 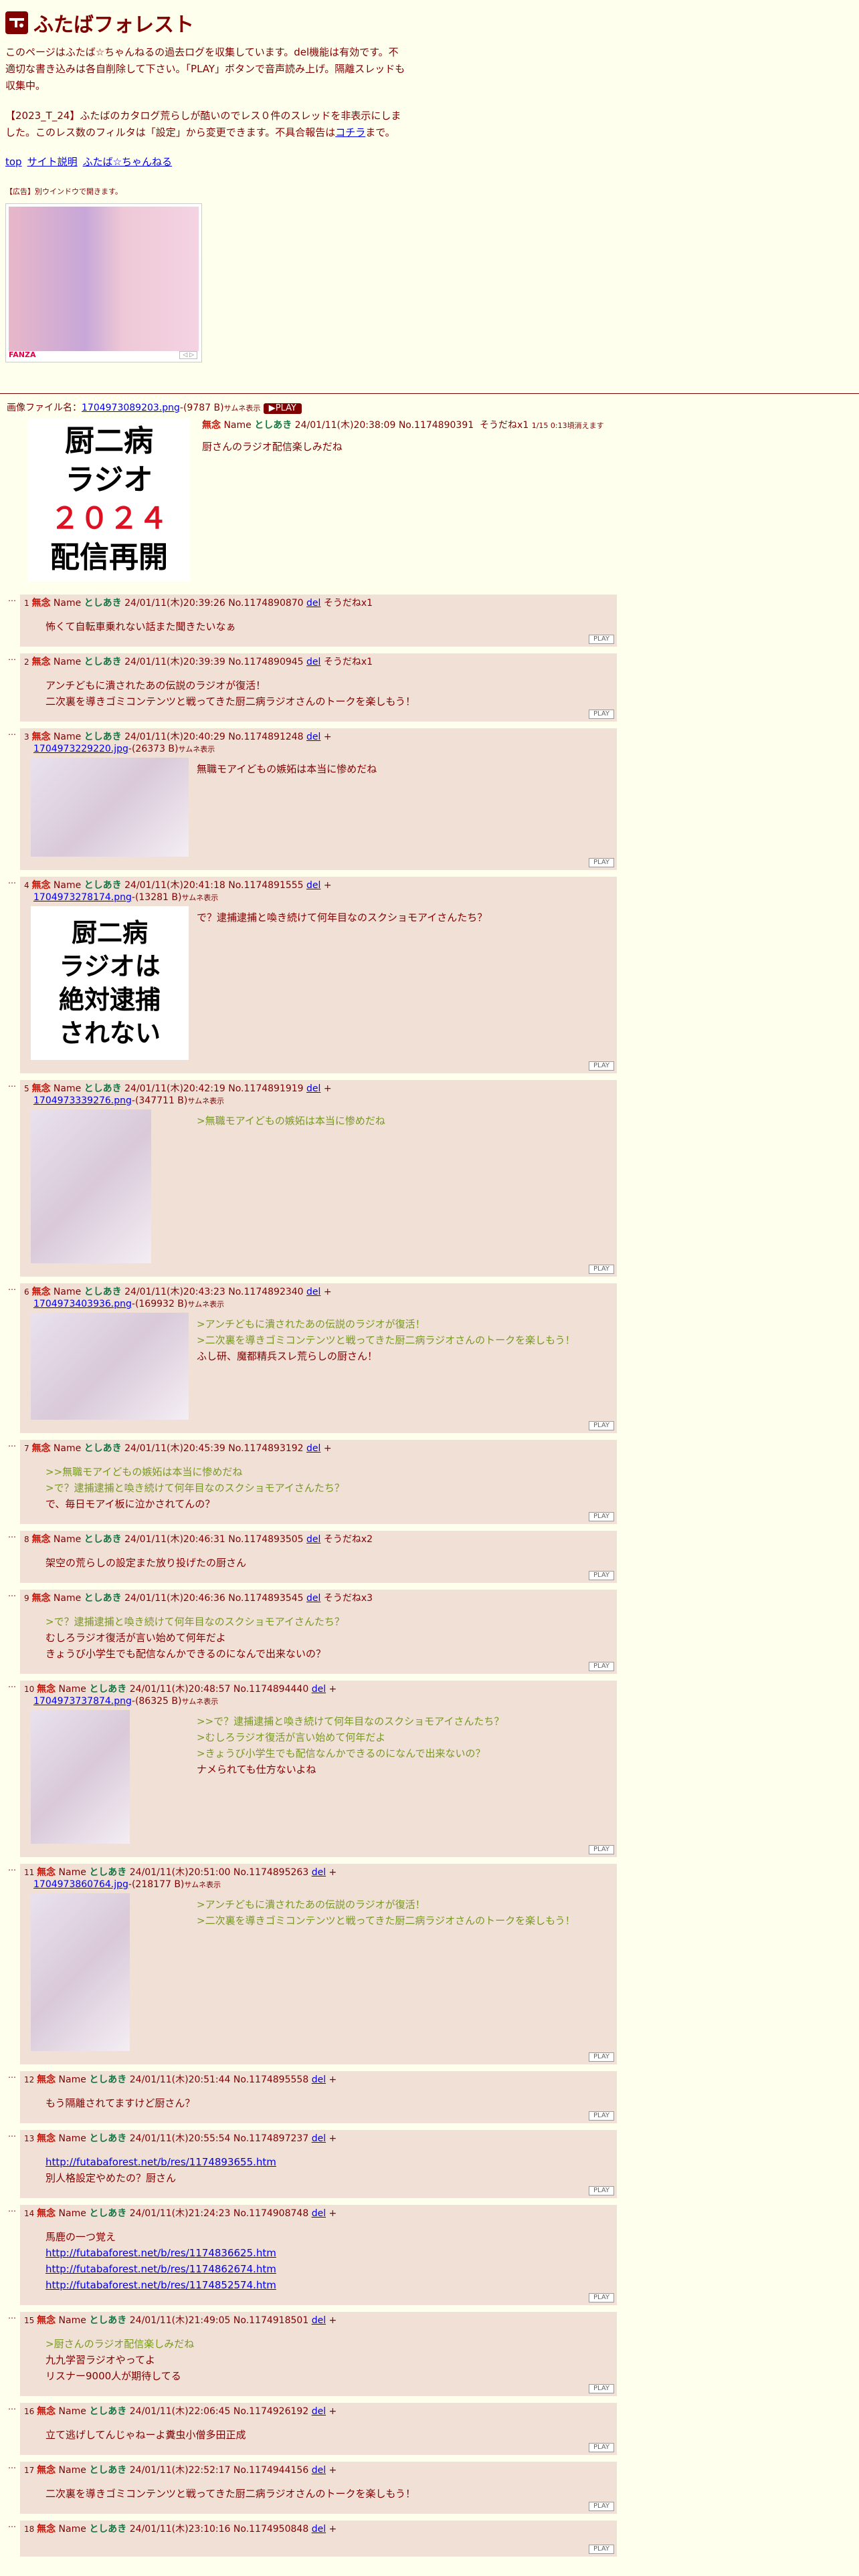 What do you see at coordinates (350, 132) in the screenshot?
I see `bug-report-link: コチラ` at bounding box center [350, 132].